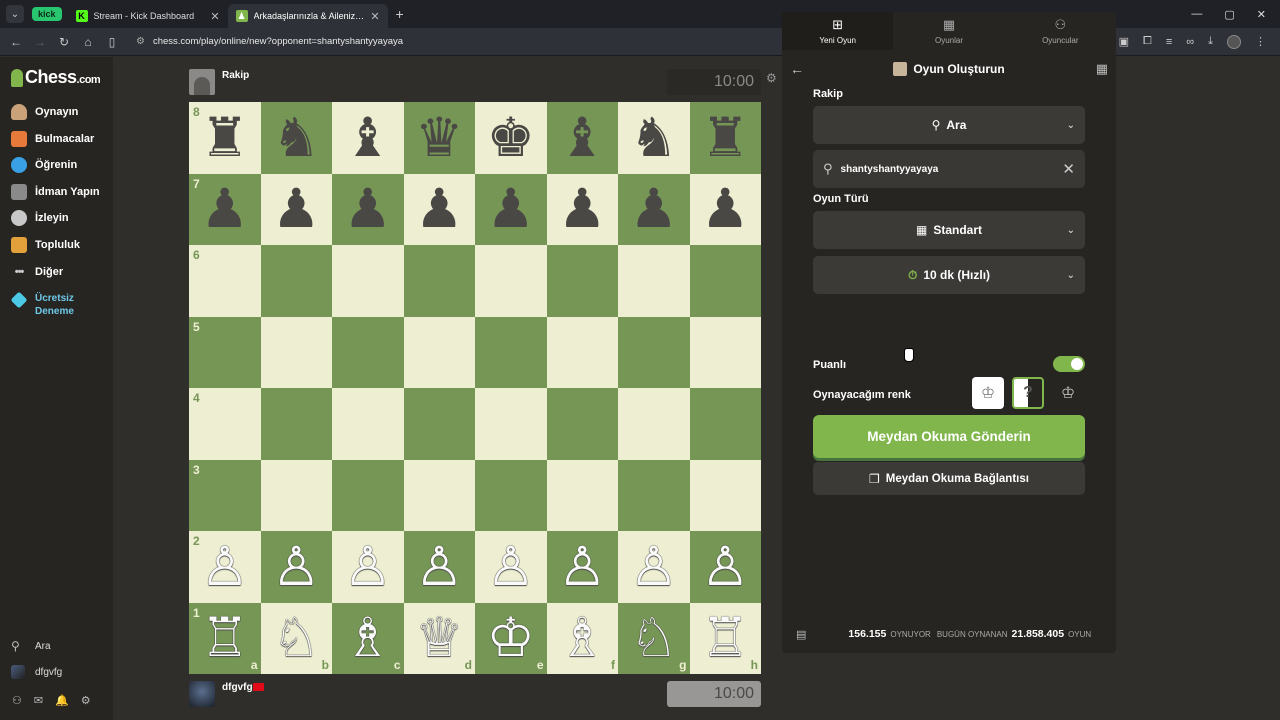 This screenshot has height=720, width=1280. I want to click on board-square-f2: ♙, so click(582, 567).